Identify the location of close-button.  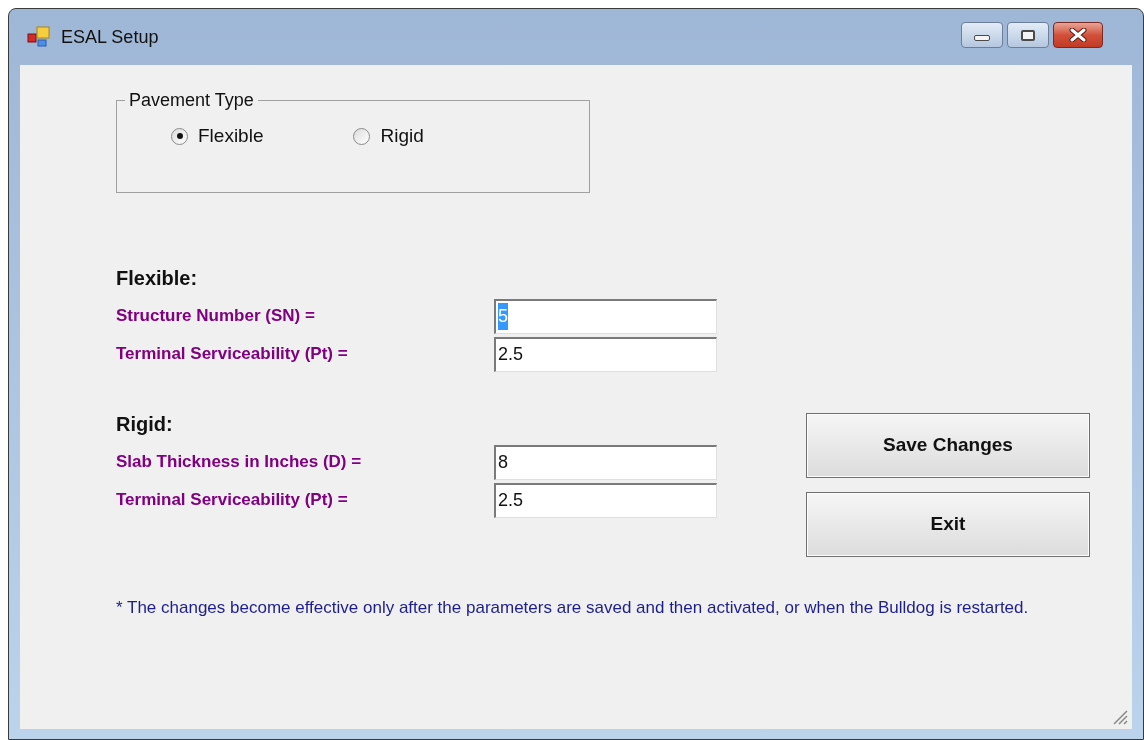
(1078, 35).